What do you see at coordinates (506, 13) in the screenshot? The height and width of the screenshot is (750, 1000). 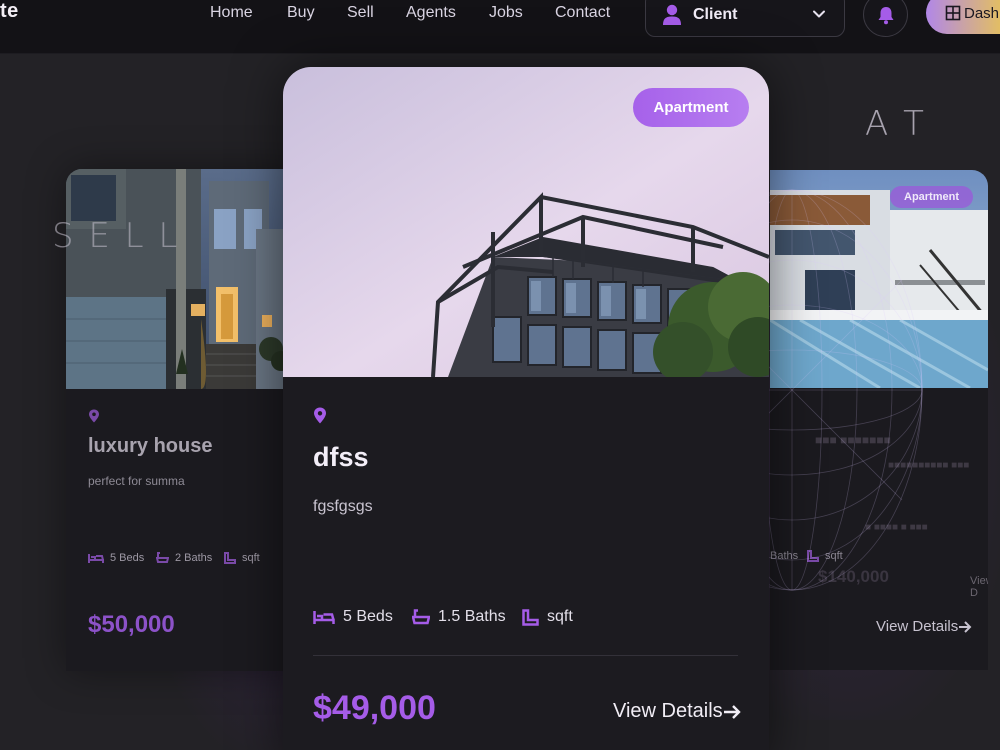 I see `nav-link-jobs: Jobs` at bounding box center [506, 13].